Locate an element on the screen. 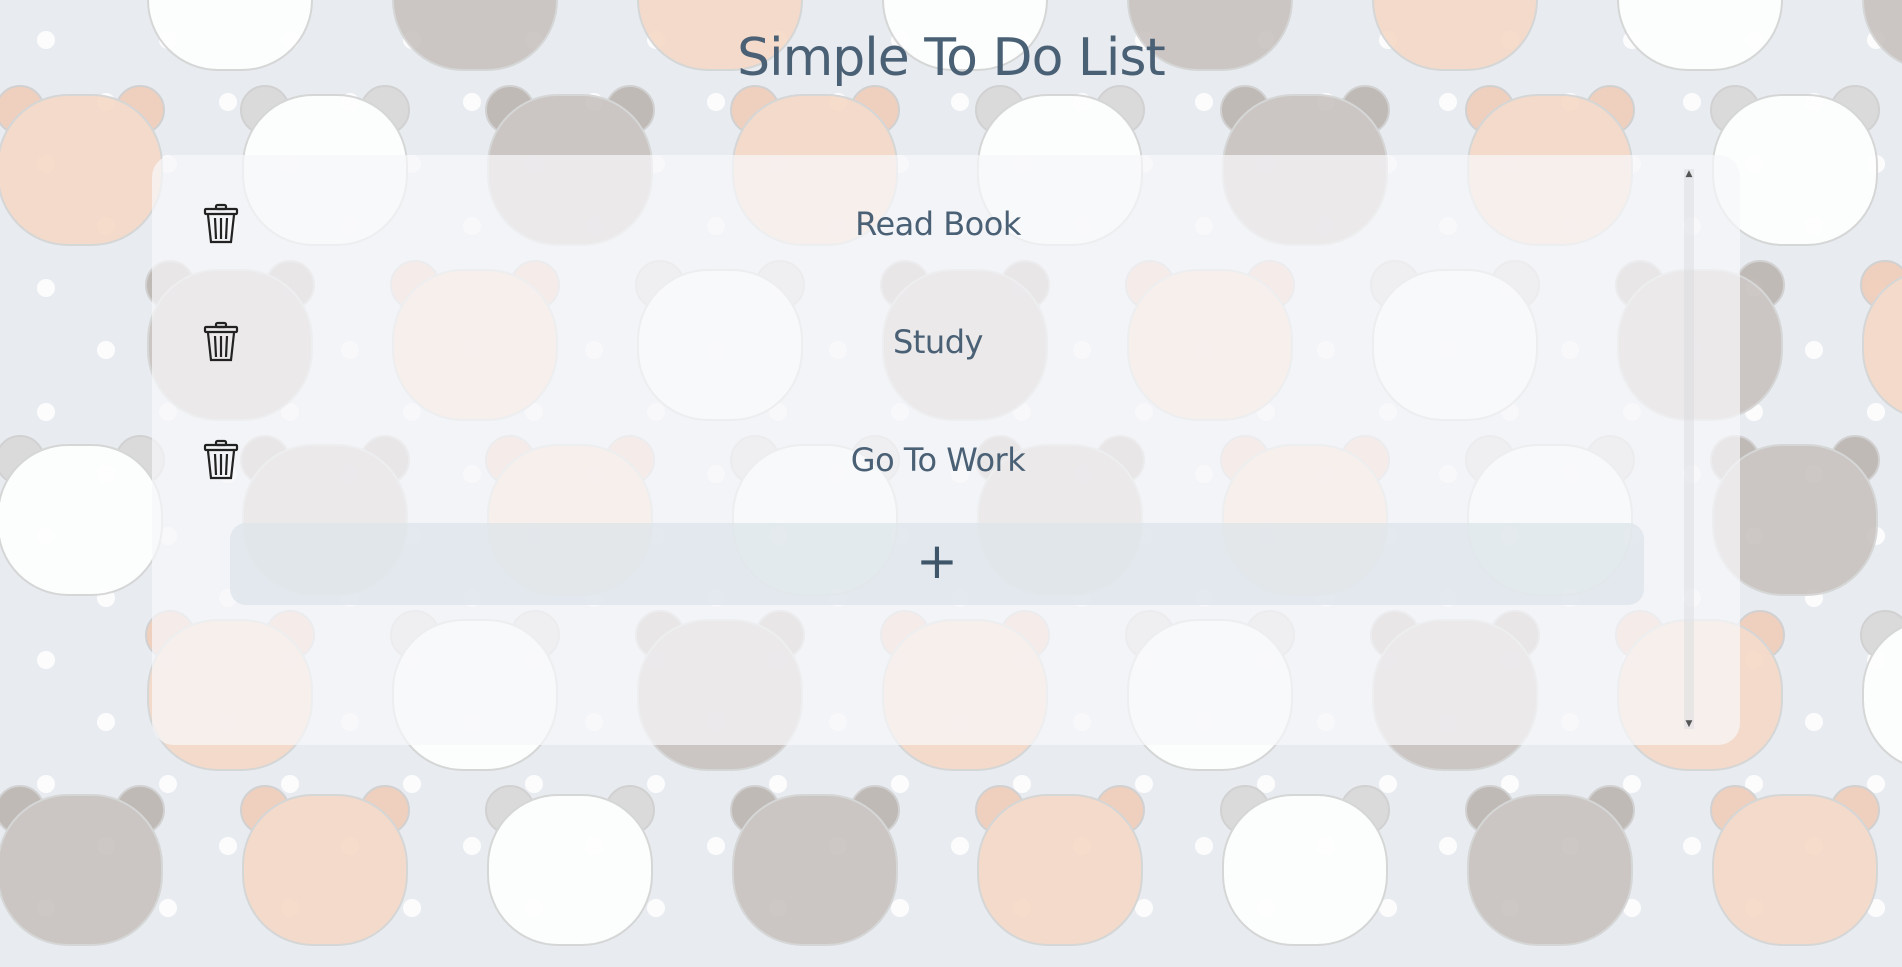  scroll-up-arrow-icon: ▲ is located at coordinates (1689, 174).